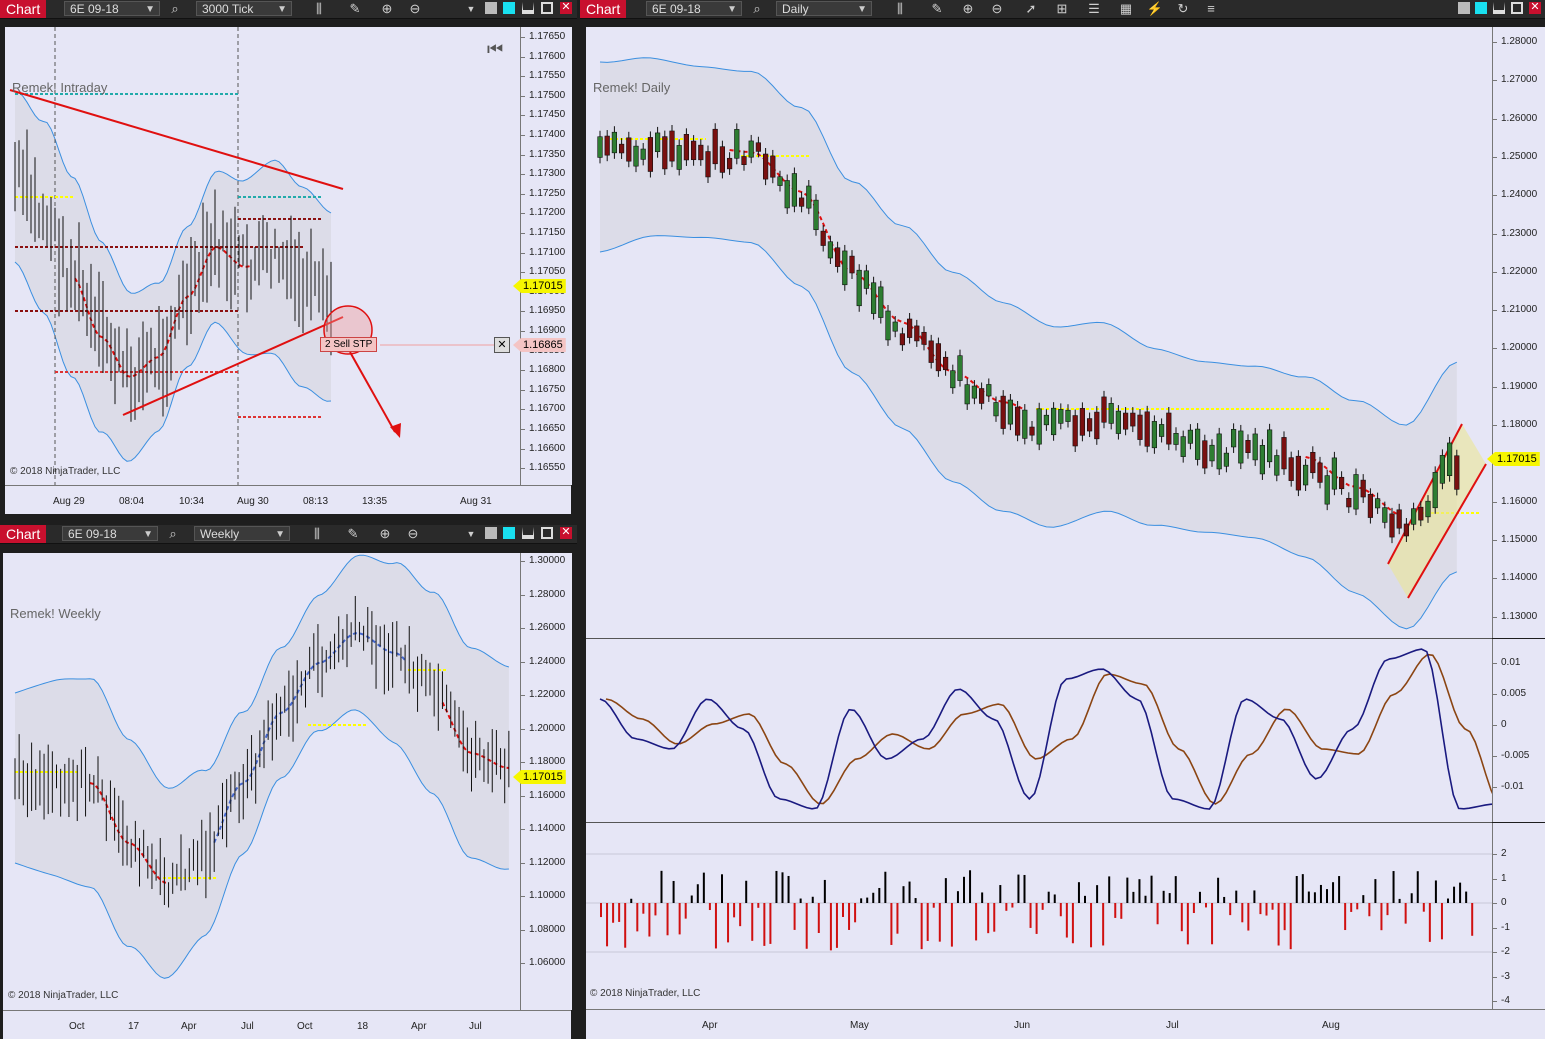  What do you see at coordinates (502, 345) in the screenshot?
I see `cancel-order-icon: ✕` at bounding box center [502, 345].